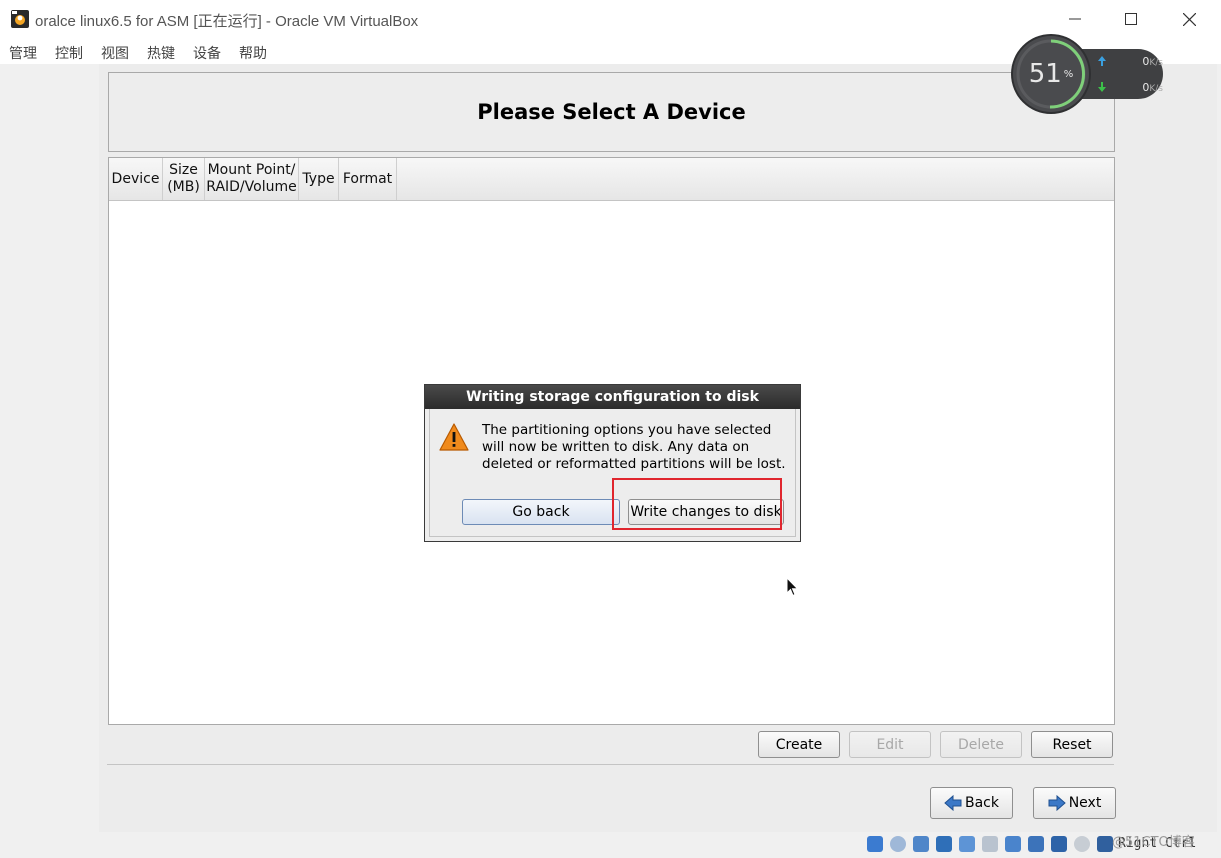 The image size is (1221, 858). I want to click on download-unit: K/s, so click(1156, 88).